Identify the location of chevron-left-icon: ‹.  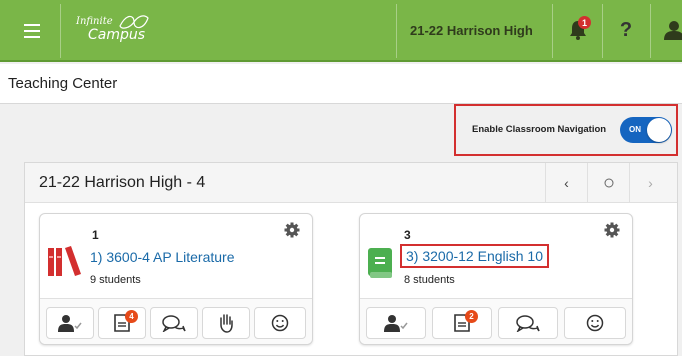
(566, 183).